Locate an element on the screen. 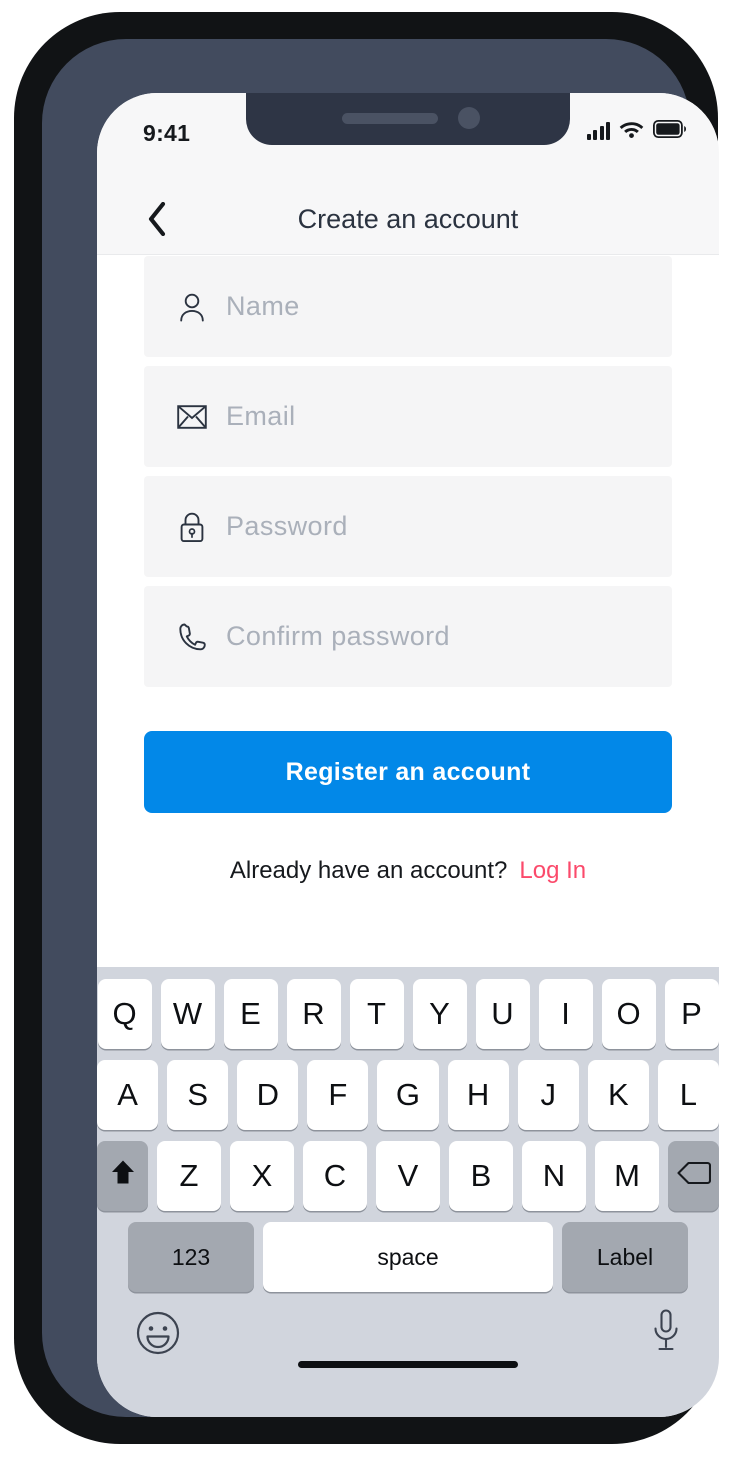 Image resolution: width=732 pixels, height=1460 pixels. shift-key is located at coordinates (122, 1176).